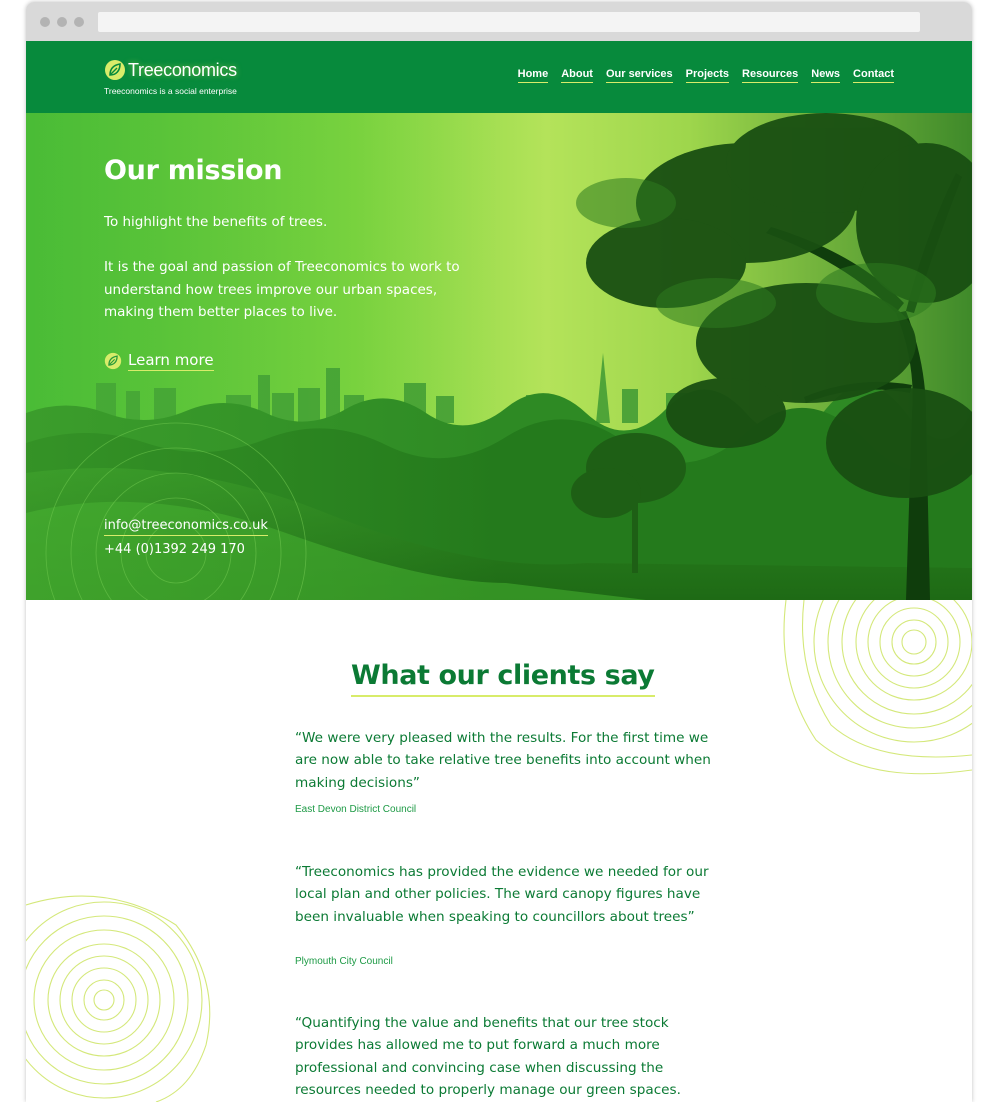 The image size is (999, 1102). What do you see at coordinates (344, 961) in the screenshot?
I see `testimonial-source-2: Plymouth City Council` at bounding box center [344, 961].